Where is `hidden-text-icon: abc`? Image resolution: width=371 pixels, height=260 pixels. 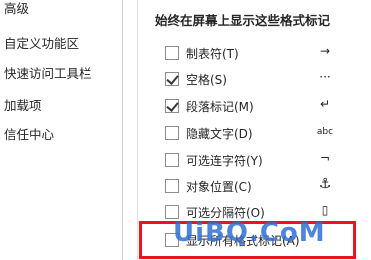
hidden-text-icon: abc is located at coordinates (325, 132).